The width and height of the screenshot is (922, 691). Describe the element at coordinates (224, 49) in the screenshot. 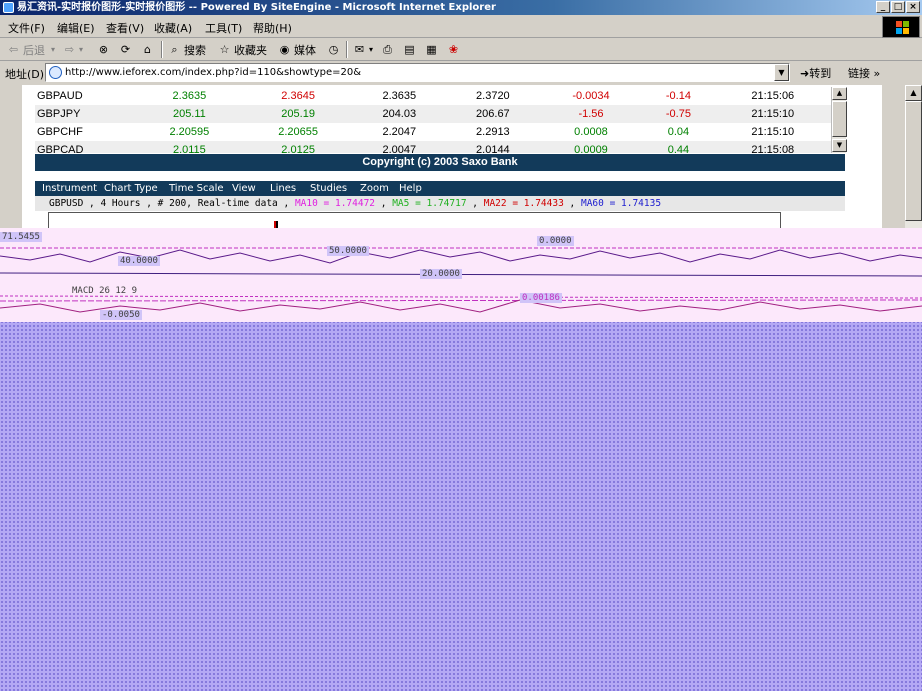

I see `favorites-icon: ☆` at that location.